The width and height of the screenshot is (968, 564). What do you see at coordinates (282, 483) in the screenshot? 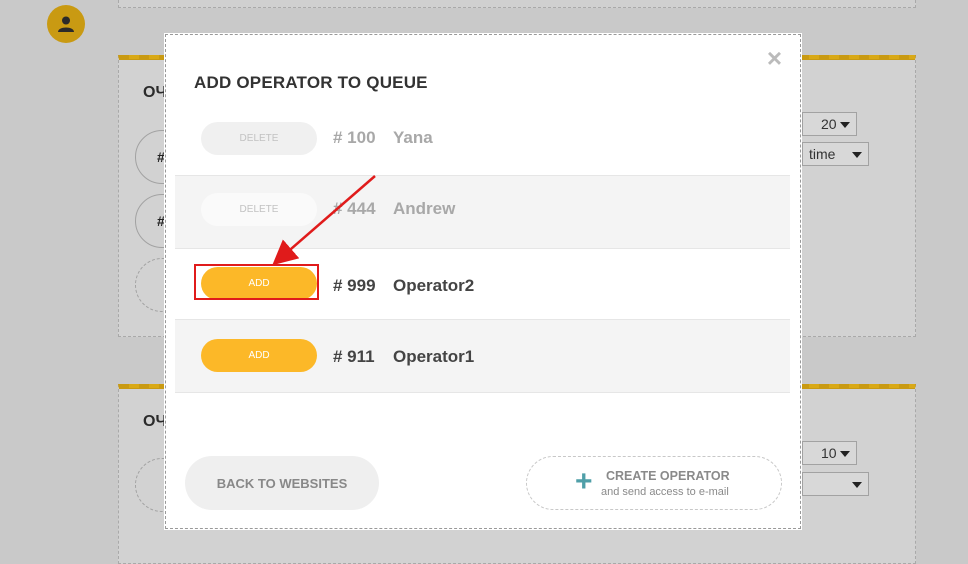
I see `back-to-websites-button: BACK TO WEBSITES` at bounding box center [282, 483].